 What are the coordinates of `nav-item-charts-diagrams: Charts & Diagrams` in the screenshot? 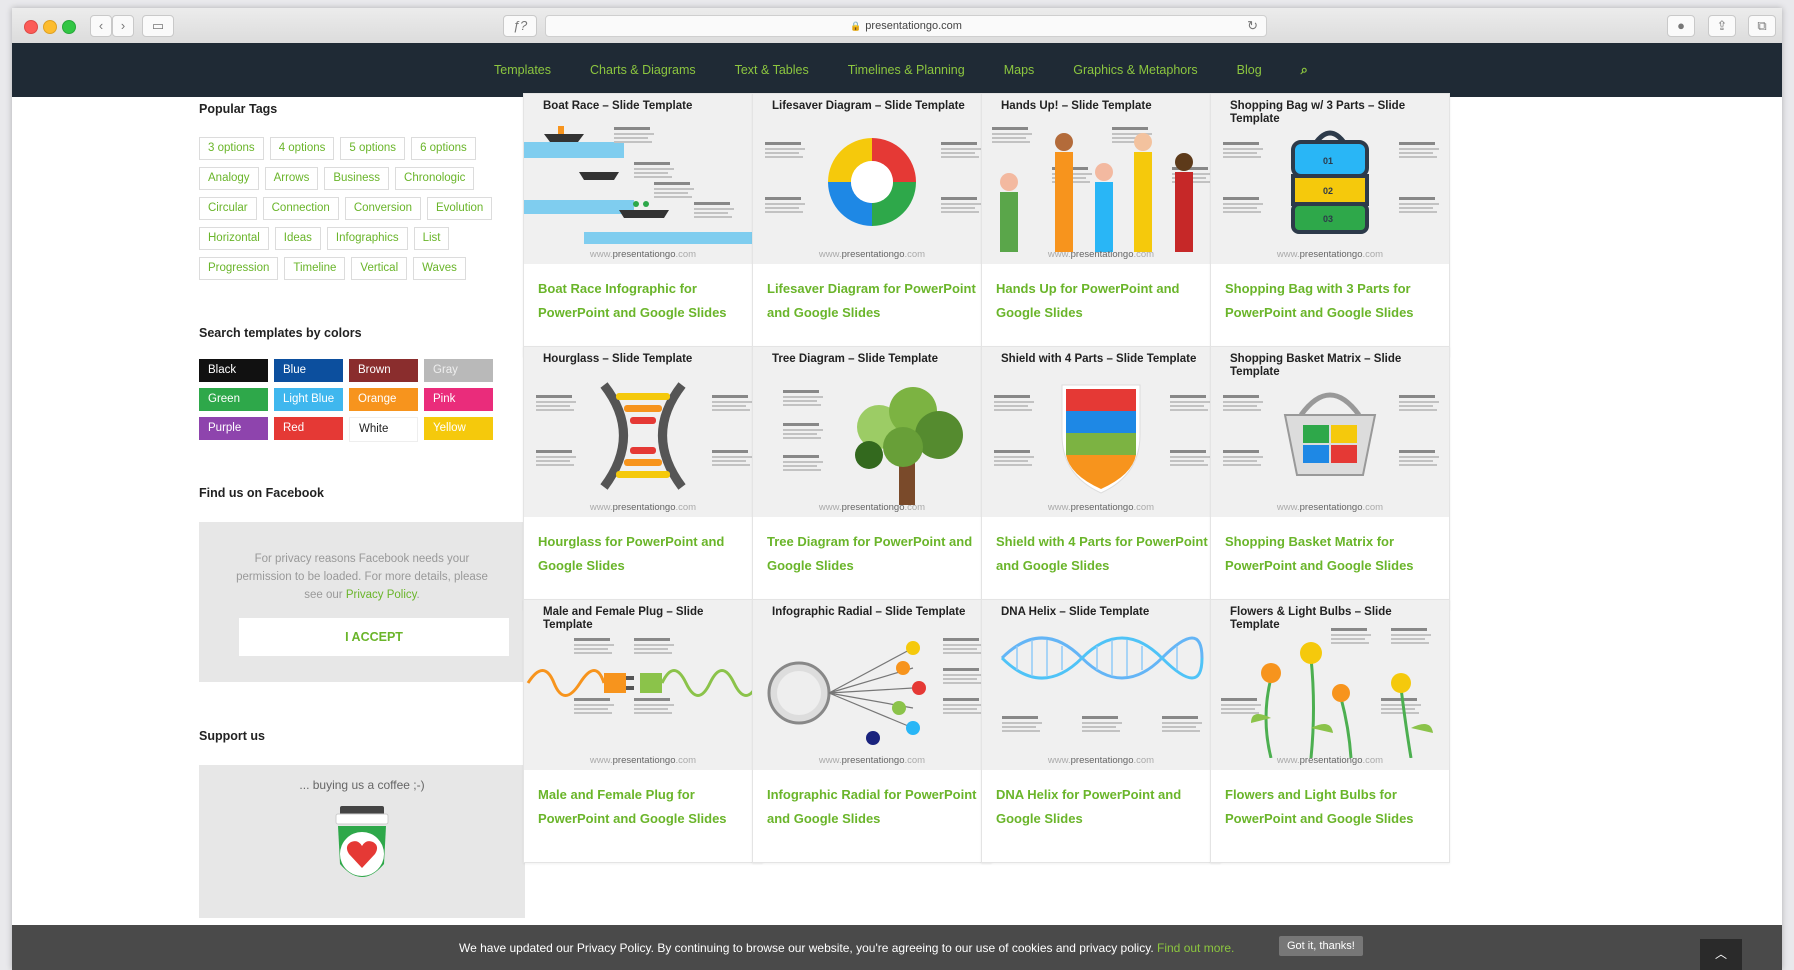 It's located at (643, 70).